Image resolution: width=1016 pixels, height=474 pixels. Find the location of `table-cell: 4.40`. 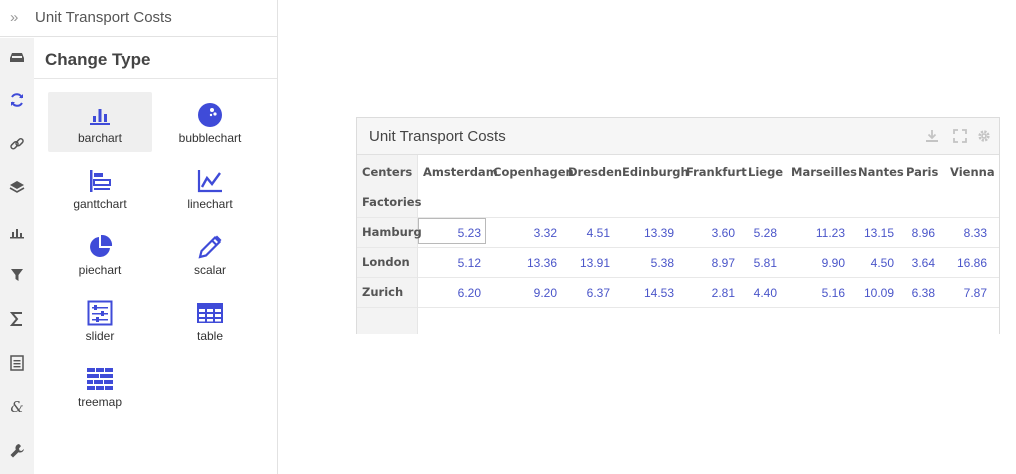

table-cell: 4.40 is located at coordinates (747, 293).